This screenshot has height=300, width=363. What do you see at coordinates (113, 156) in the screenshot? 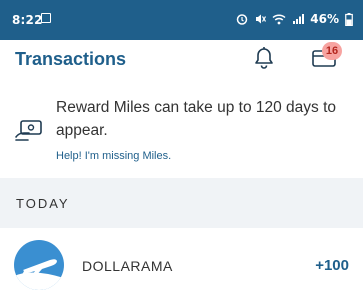
I see `missing-miles-link: Help! I'm missing Miles.` at bounding box center [113, 156].